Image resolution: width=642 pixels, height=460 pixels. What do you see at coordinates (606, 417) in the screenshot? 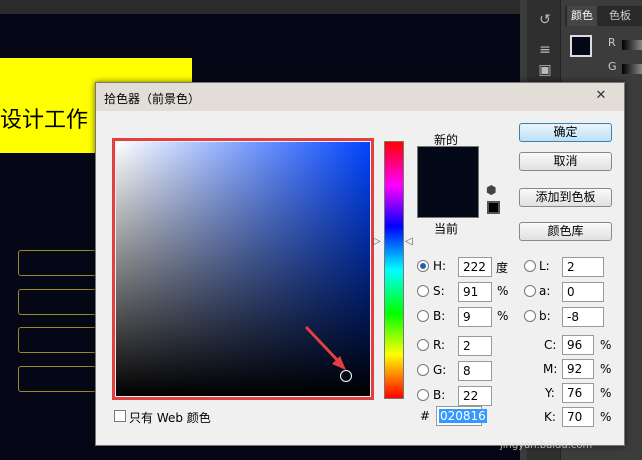
I see `k-unit: %` at bounding box center [606, 417].